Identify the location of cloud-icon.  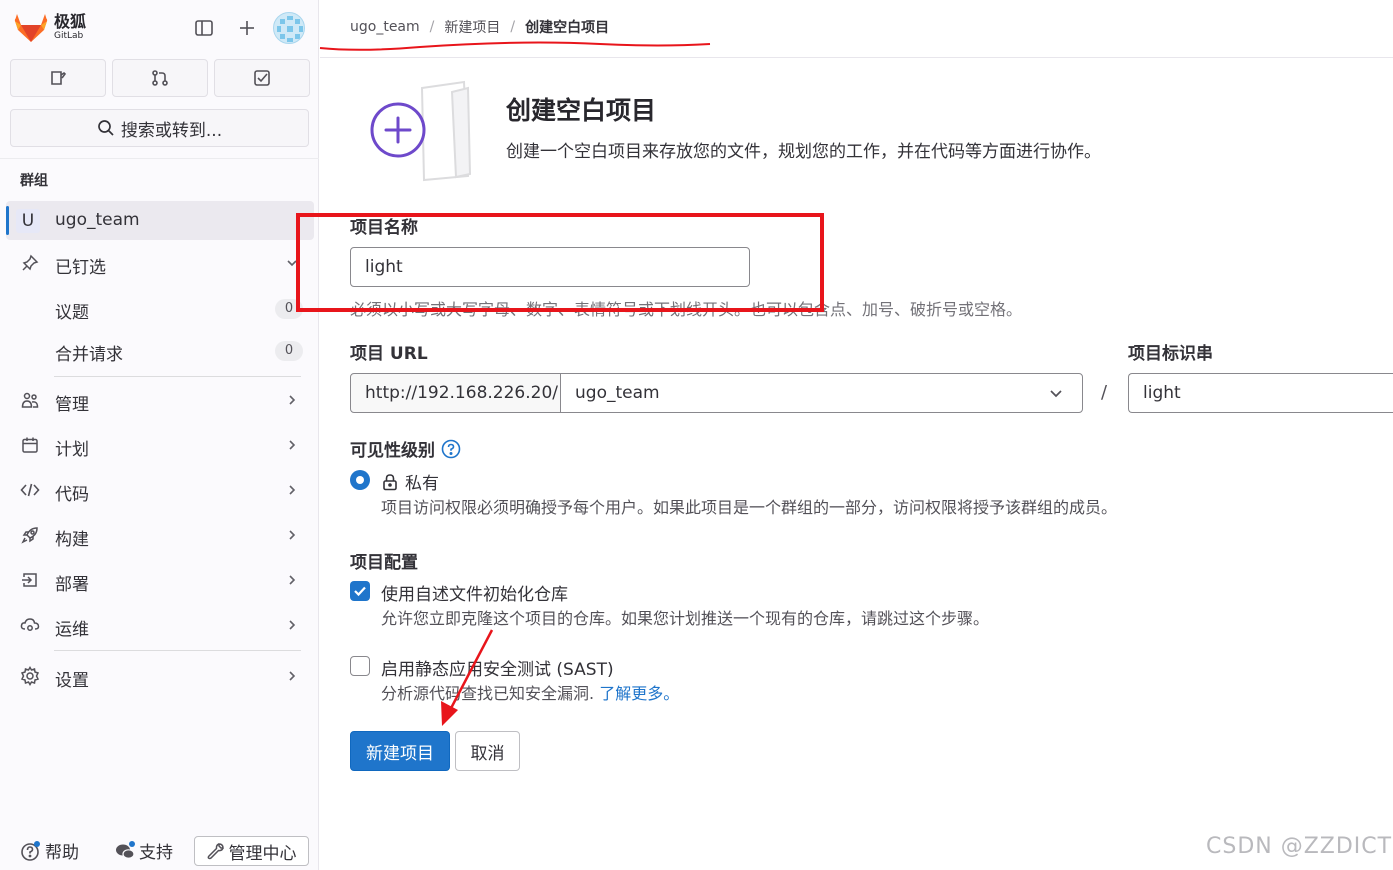
(30, 625).